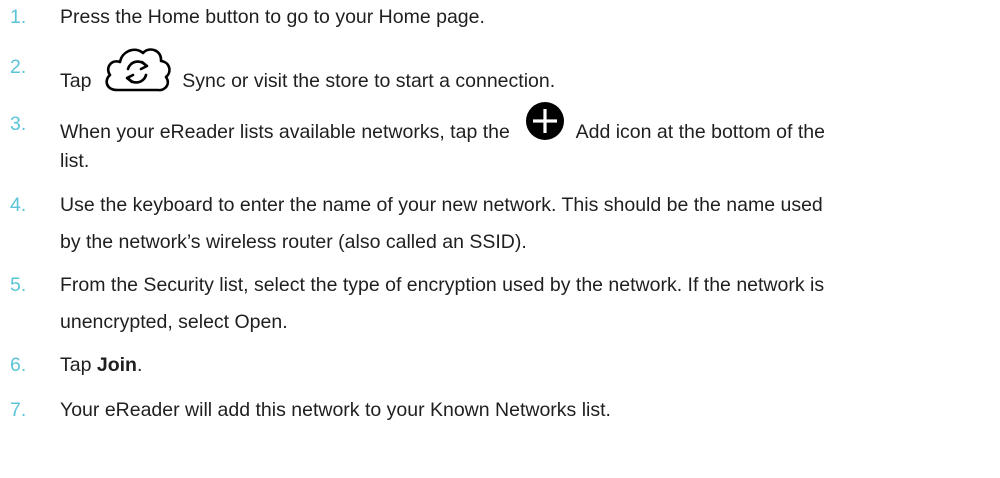 The image size is (1000, 478). What do you see at coordinates (75, 161) in the screenshot?
I see `step-text-continued: list.` at bounding box center [75, 161].